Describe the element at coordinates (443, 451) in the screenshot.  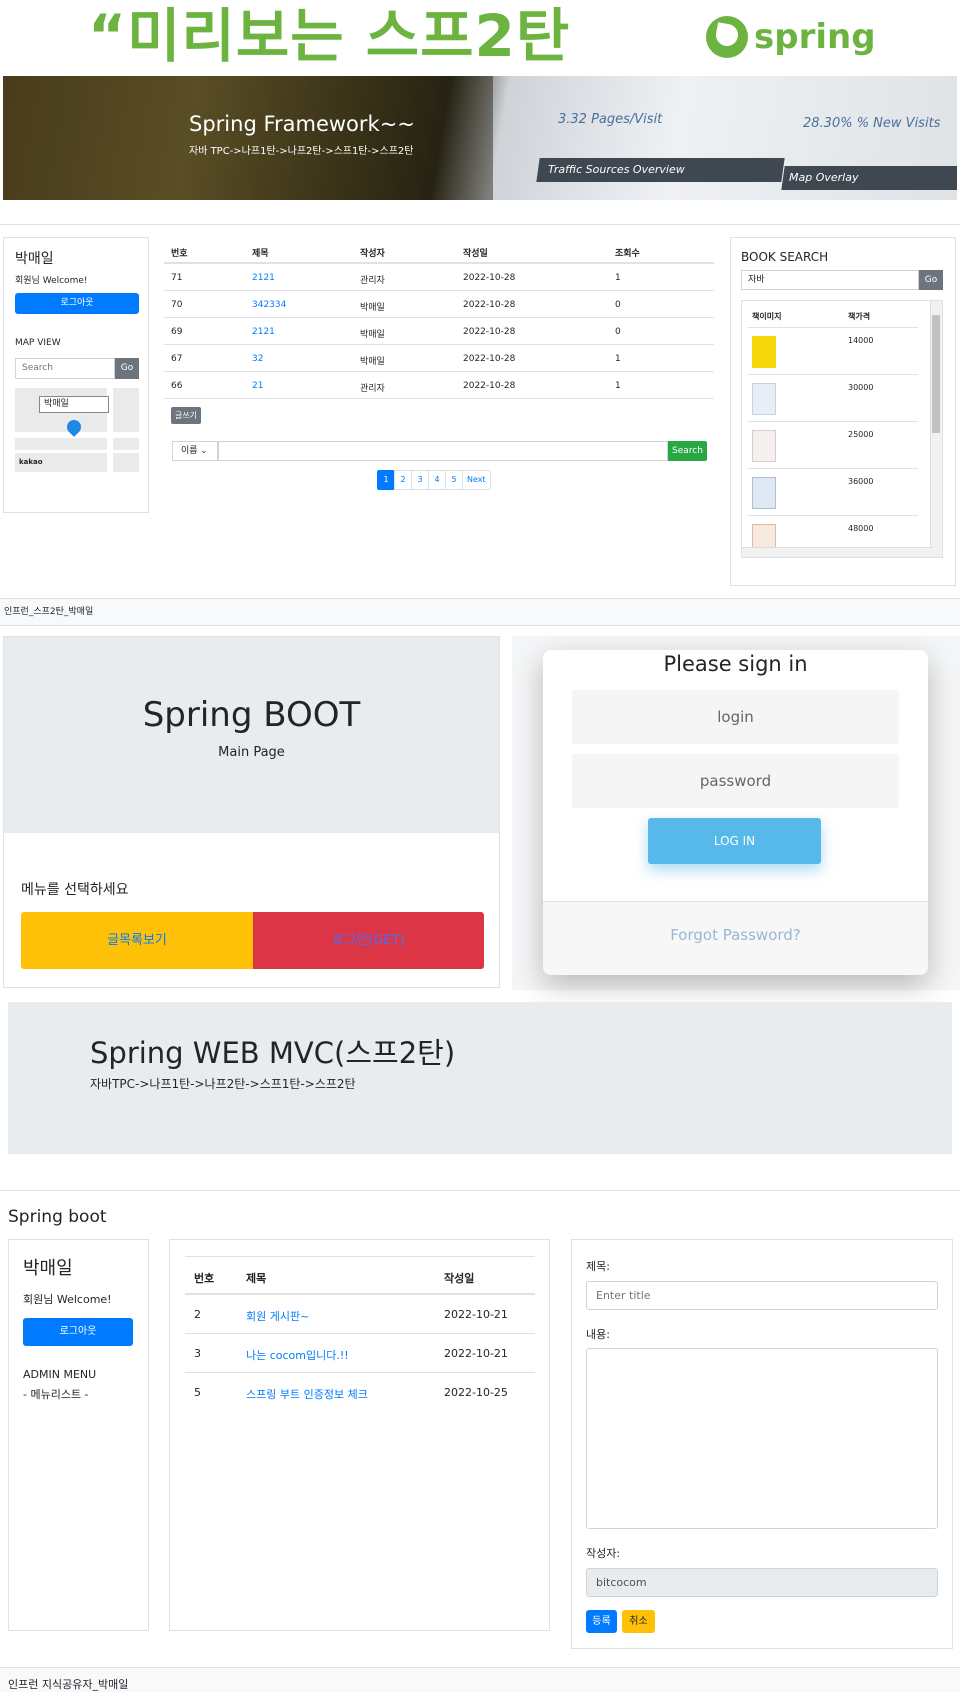
I see `board-search-input` at that location.